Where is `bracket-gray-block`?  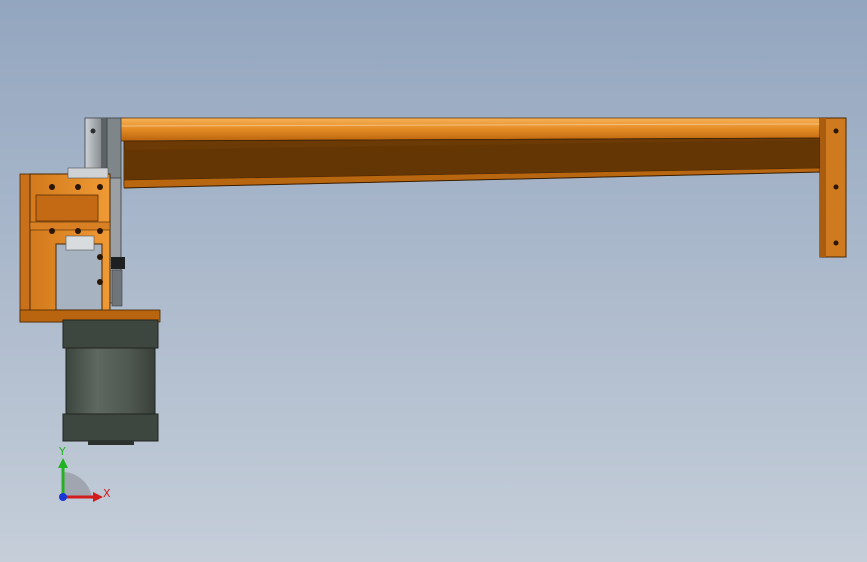 bracket-gray-block is located at coordinates (88, 173).